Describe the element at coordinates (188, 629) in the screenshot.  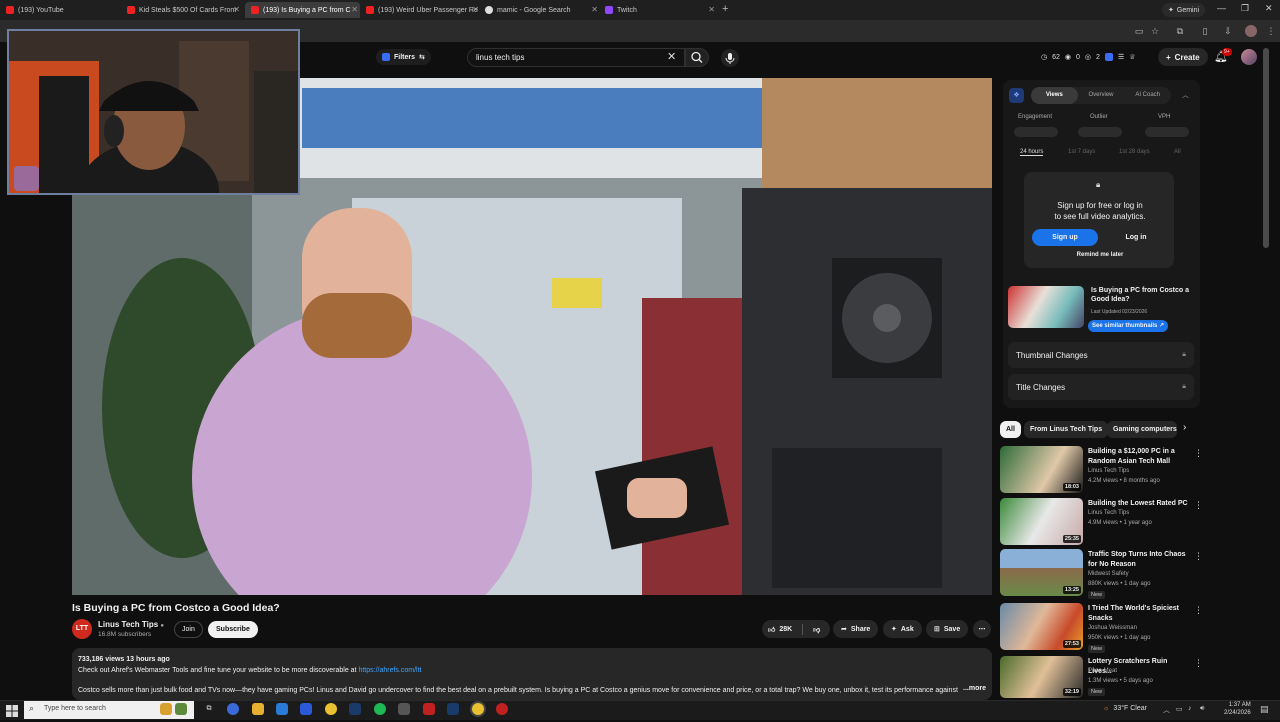
I see `join-button: Join` at that location.